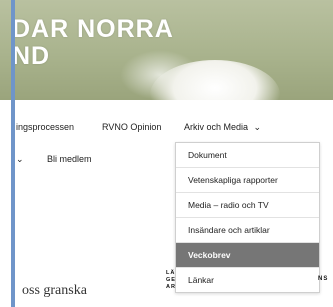  Describe the element at coordinates (323, 279) in the screenshot. I see `partner-logo-tail: NS` at that location.